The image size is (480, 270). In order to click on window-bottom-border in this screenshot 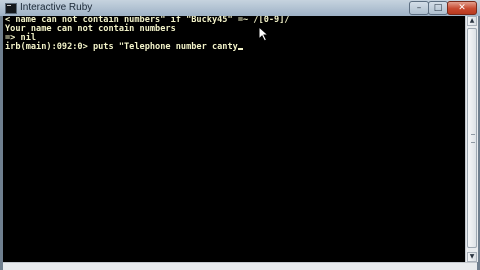, I will do `click(240, 266)`.